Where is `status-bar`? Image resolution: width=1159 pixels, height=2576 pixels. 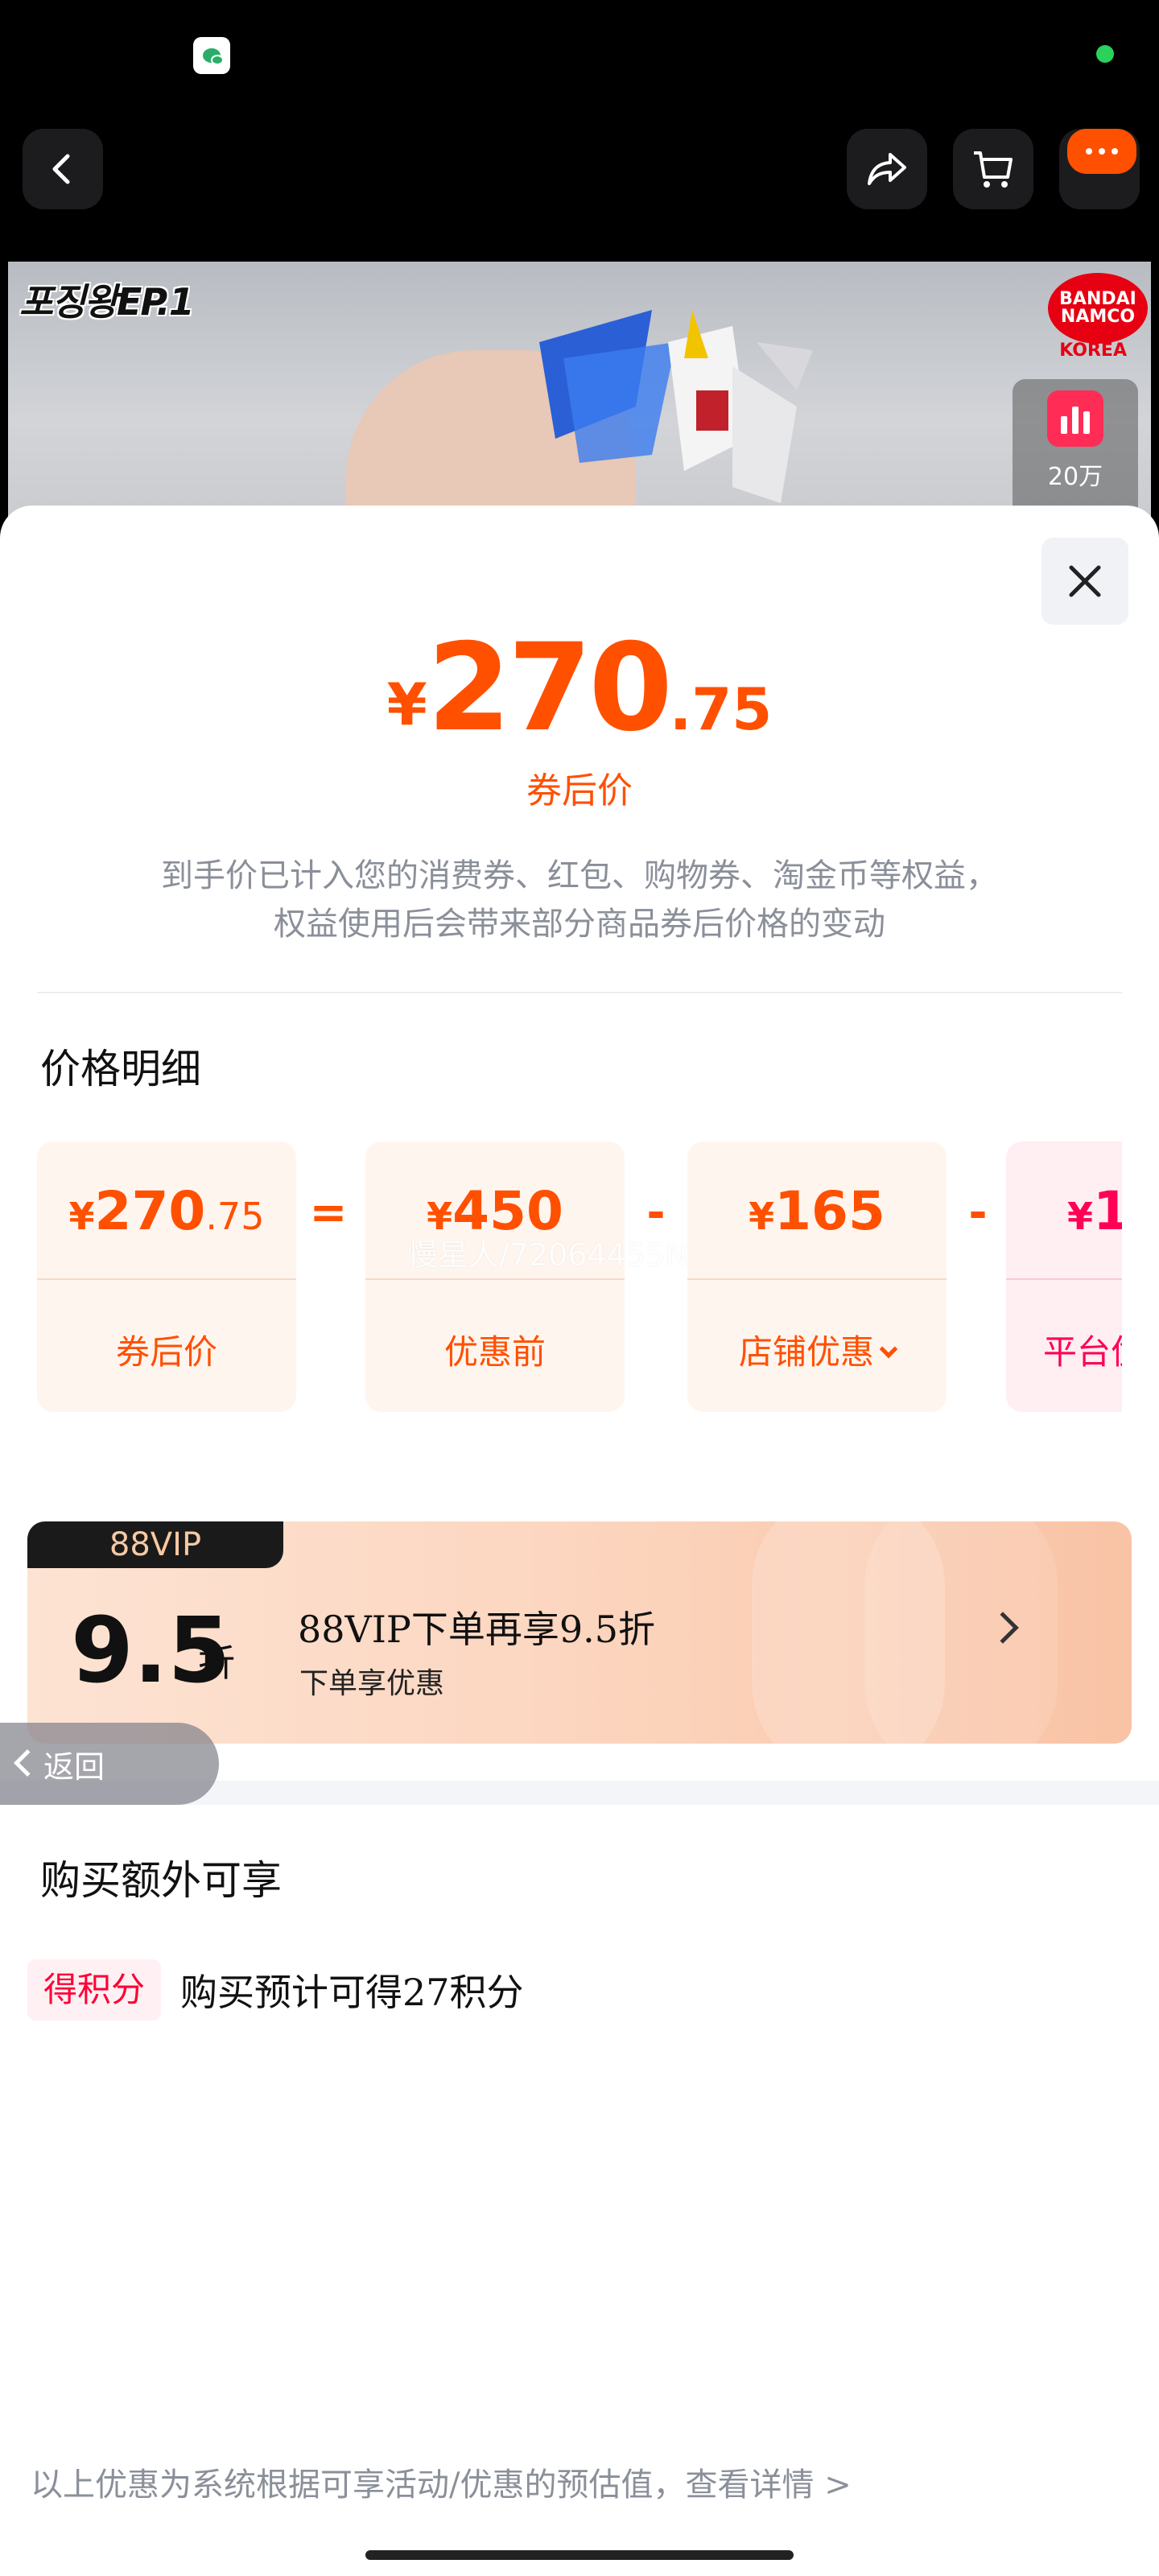 status-bar is located at coordinates (579, 60).